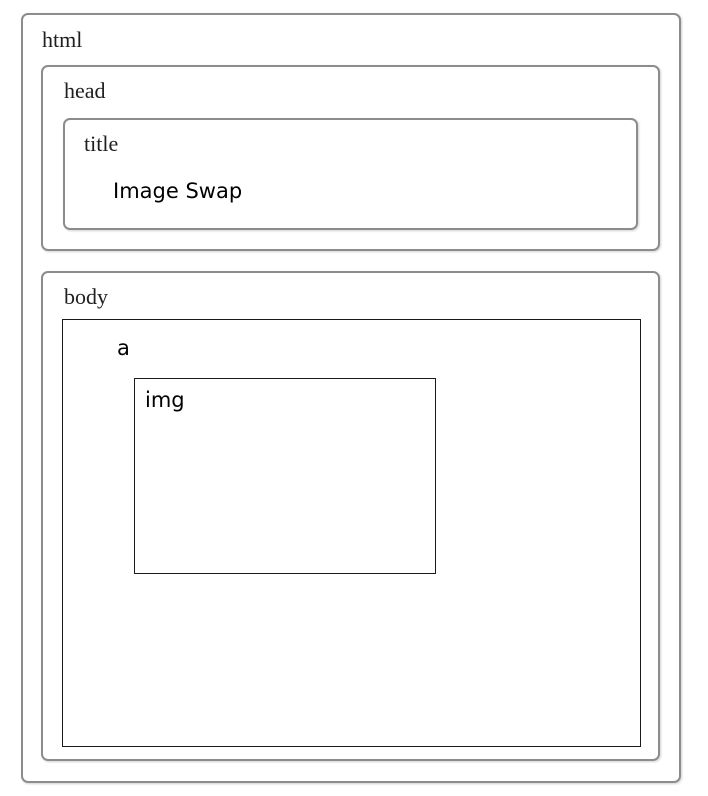 This screenshot has height=796, width=708. I want to click on title-label: title, so click(101, 143).